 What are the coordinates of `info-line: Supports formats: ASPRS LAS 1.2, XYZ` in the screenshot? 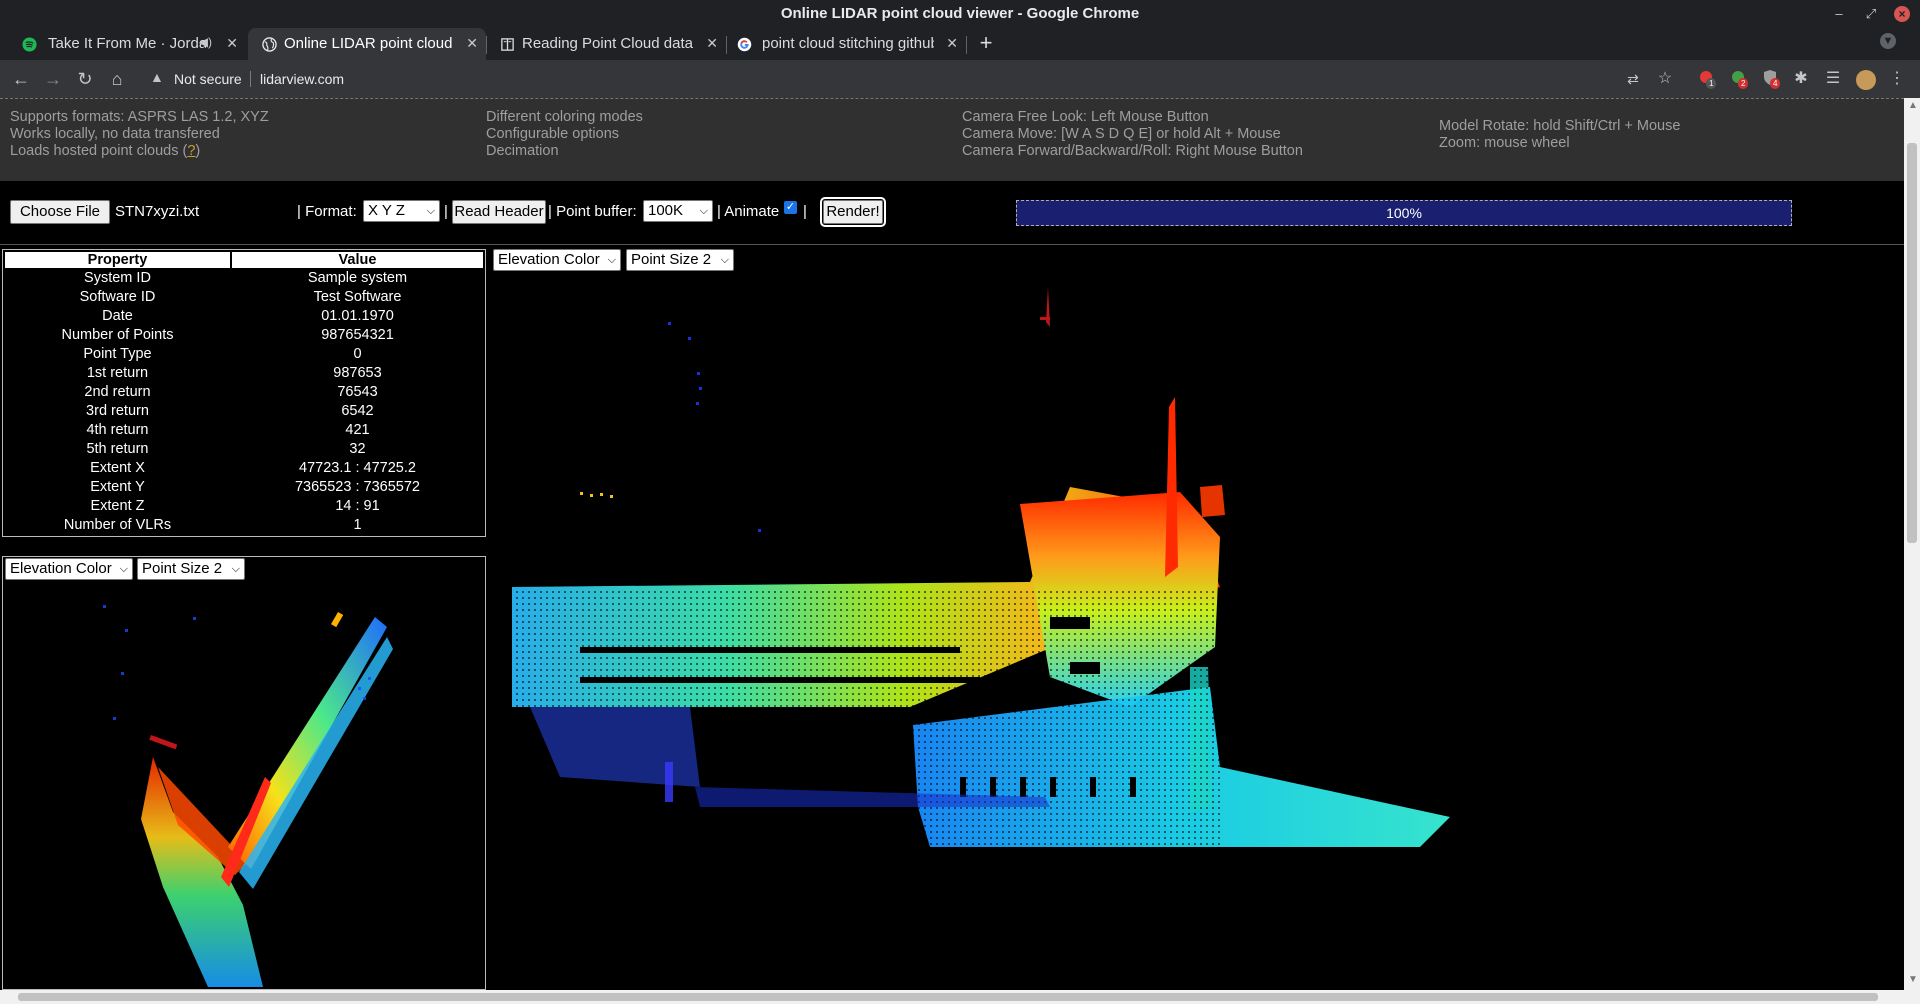 It's located at (139, 117).